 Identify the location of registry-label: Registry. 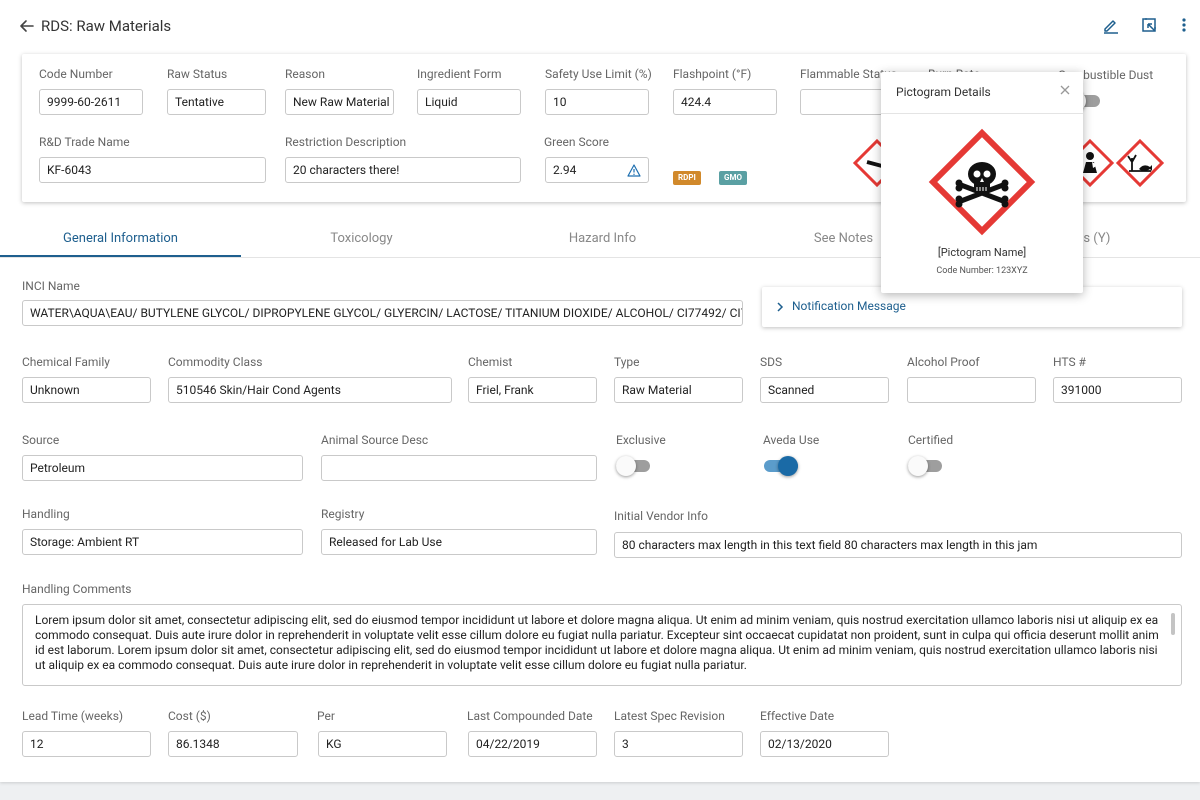
(343, 514).